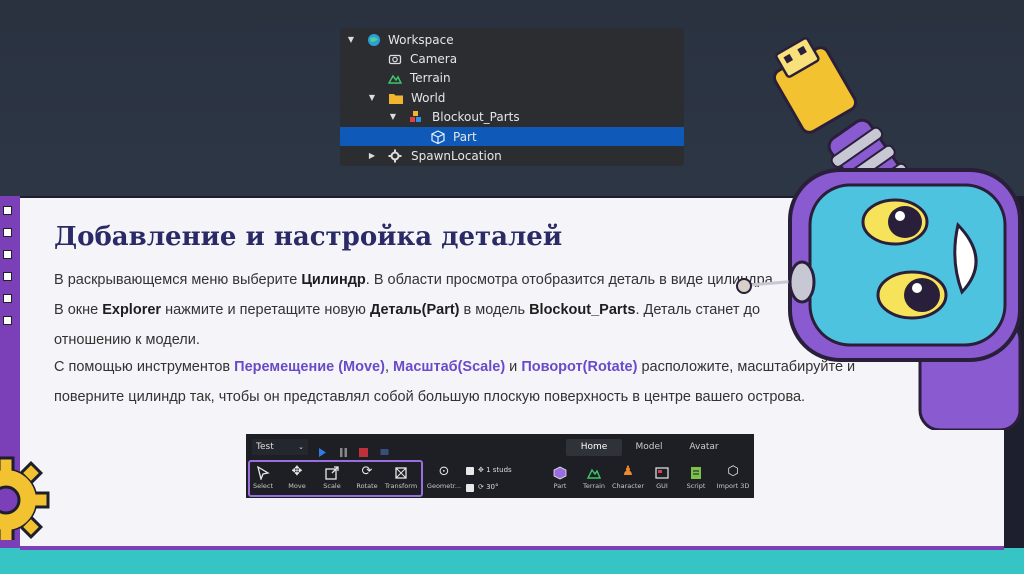 The width and height of the screenshot is (1024, 574). I want to click on chevron-down-icon: ⌄, so click(301, 447).